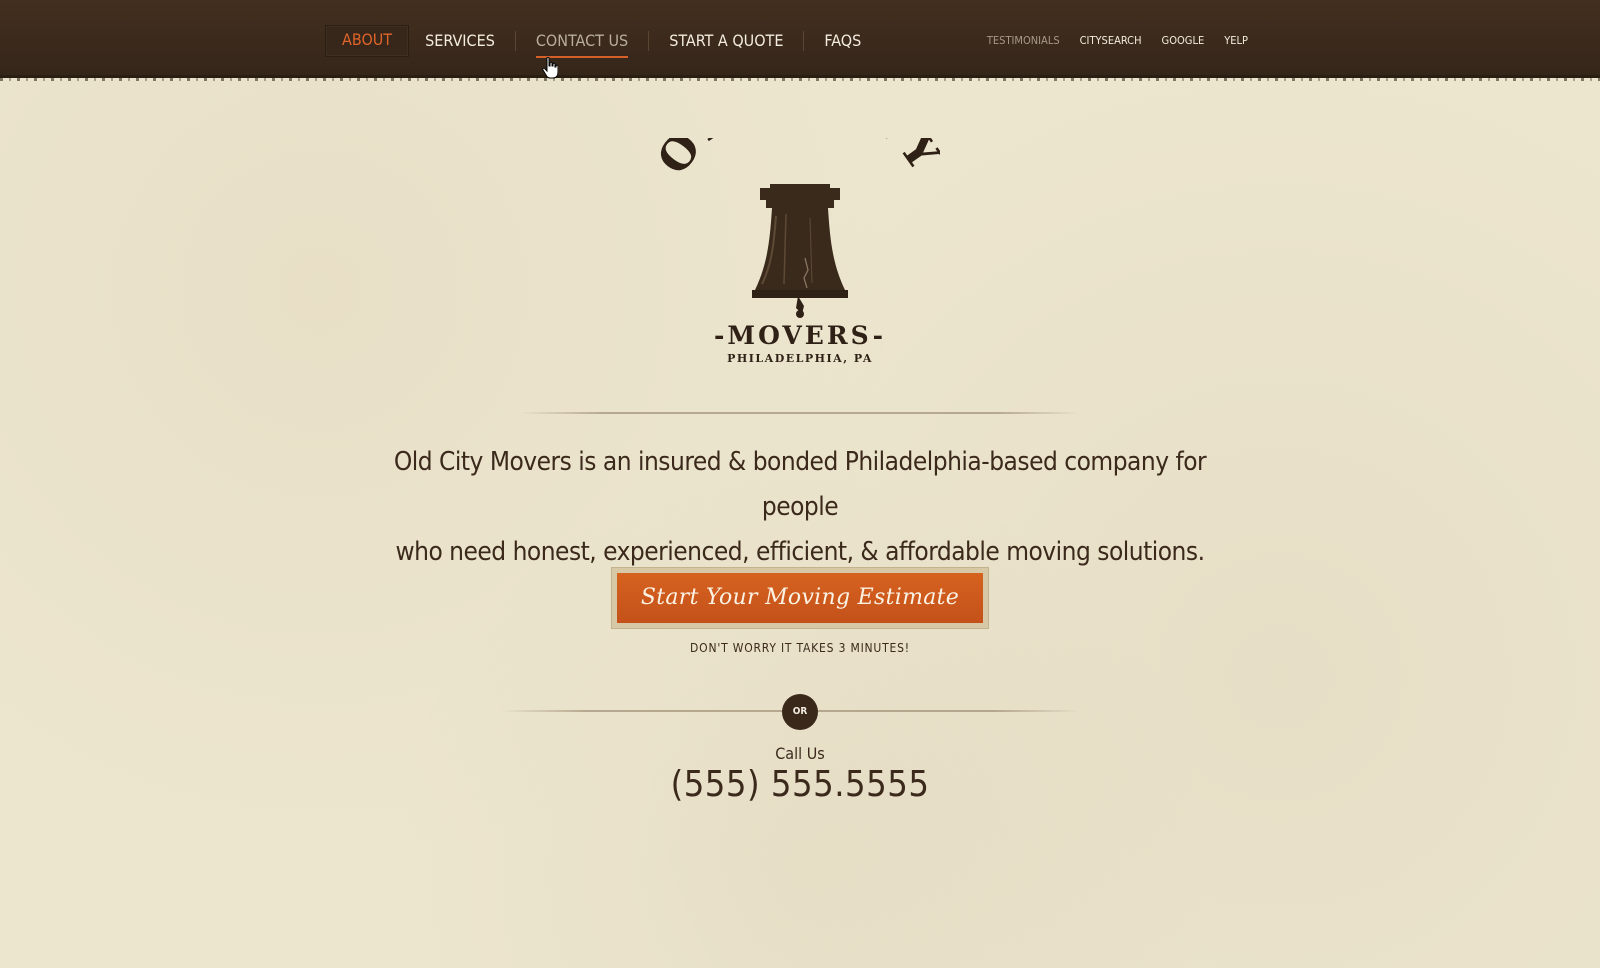 Image resolution: width=1600 pixels, height=968 pixels. I want to click on old-city-movers-logo: OLD CITY -MOVERS- PHILADELPHIA, PA, so click(797, 222).